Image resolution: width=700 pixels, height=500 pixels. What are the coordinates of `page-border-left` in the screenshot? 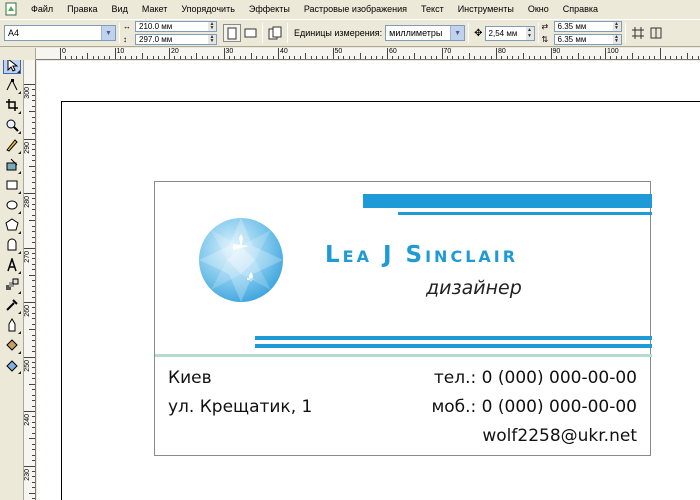 It's located at (61, 300).